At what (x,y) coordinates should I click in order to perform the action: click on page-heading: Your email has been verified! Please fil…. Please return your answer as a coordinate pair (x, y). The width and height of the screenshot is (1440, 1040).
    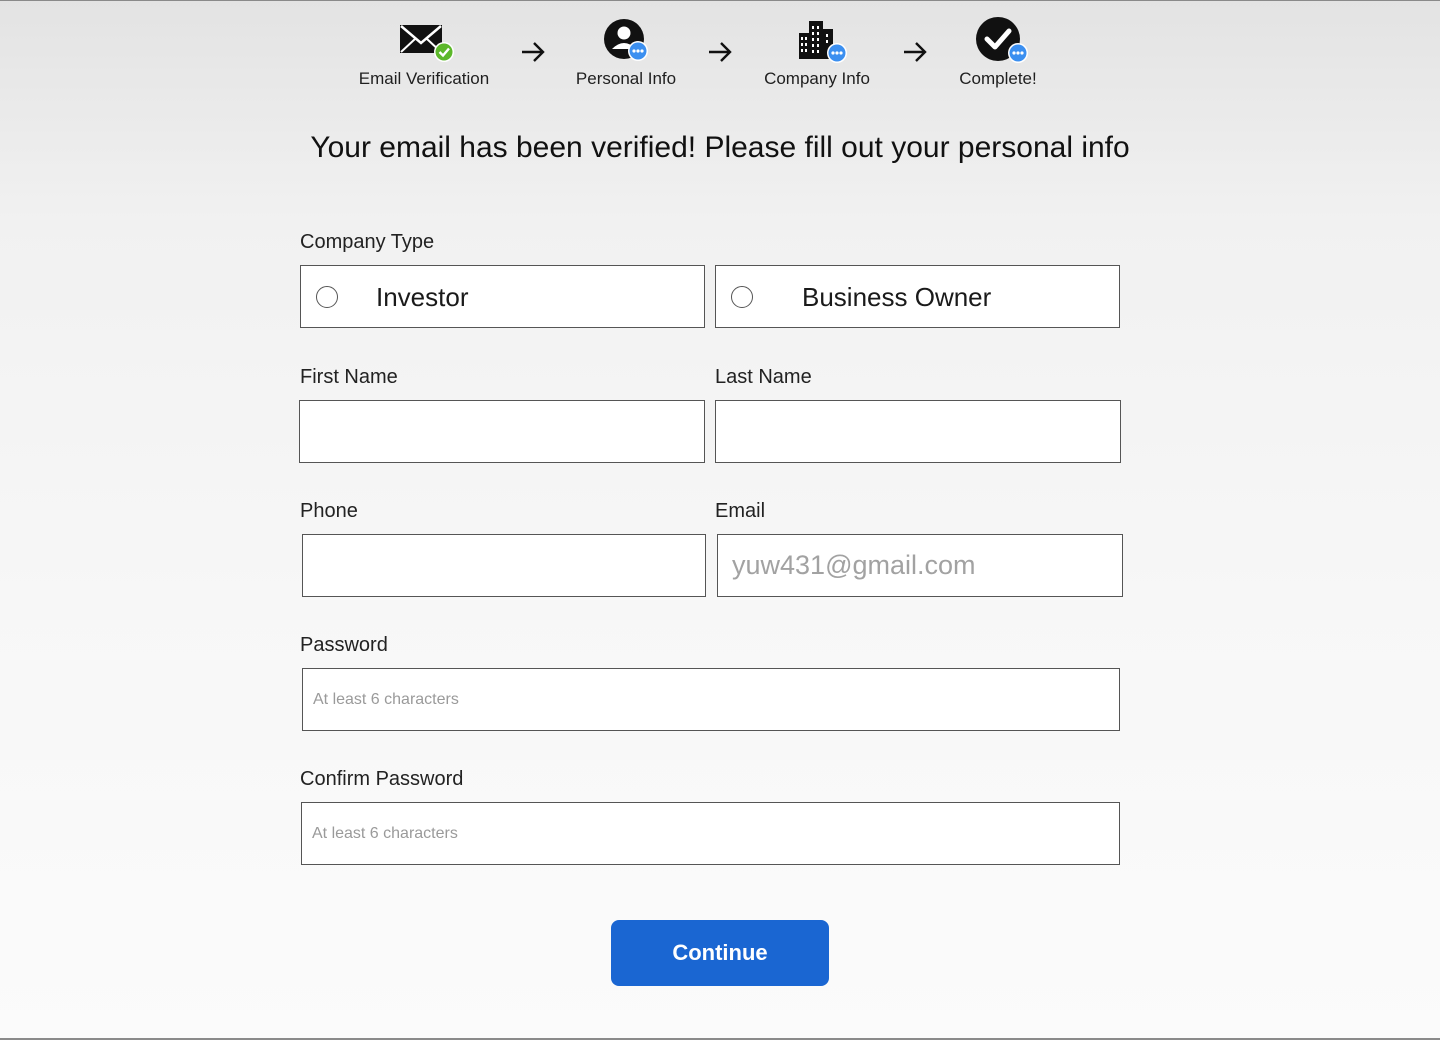
    Looking at the image, I should click on (720, 147).